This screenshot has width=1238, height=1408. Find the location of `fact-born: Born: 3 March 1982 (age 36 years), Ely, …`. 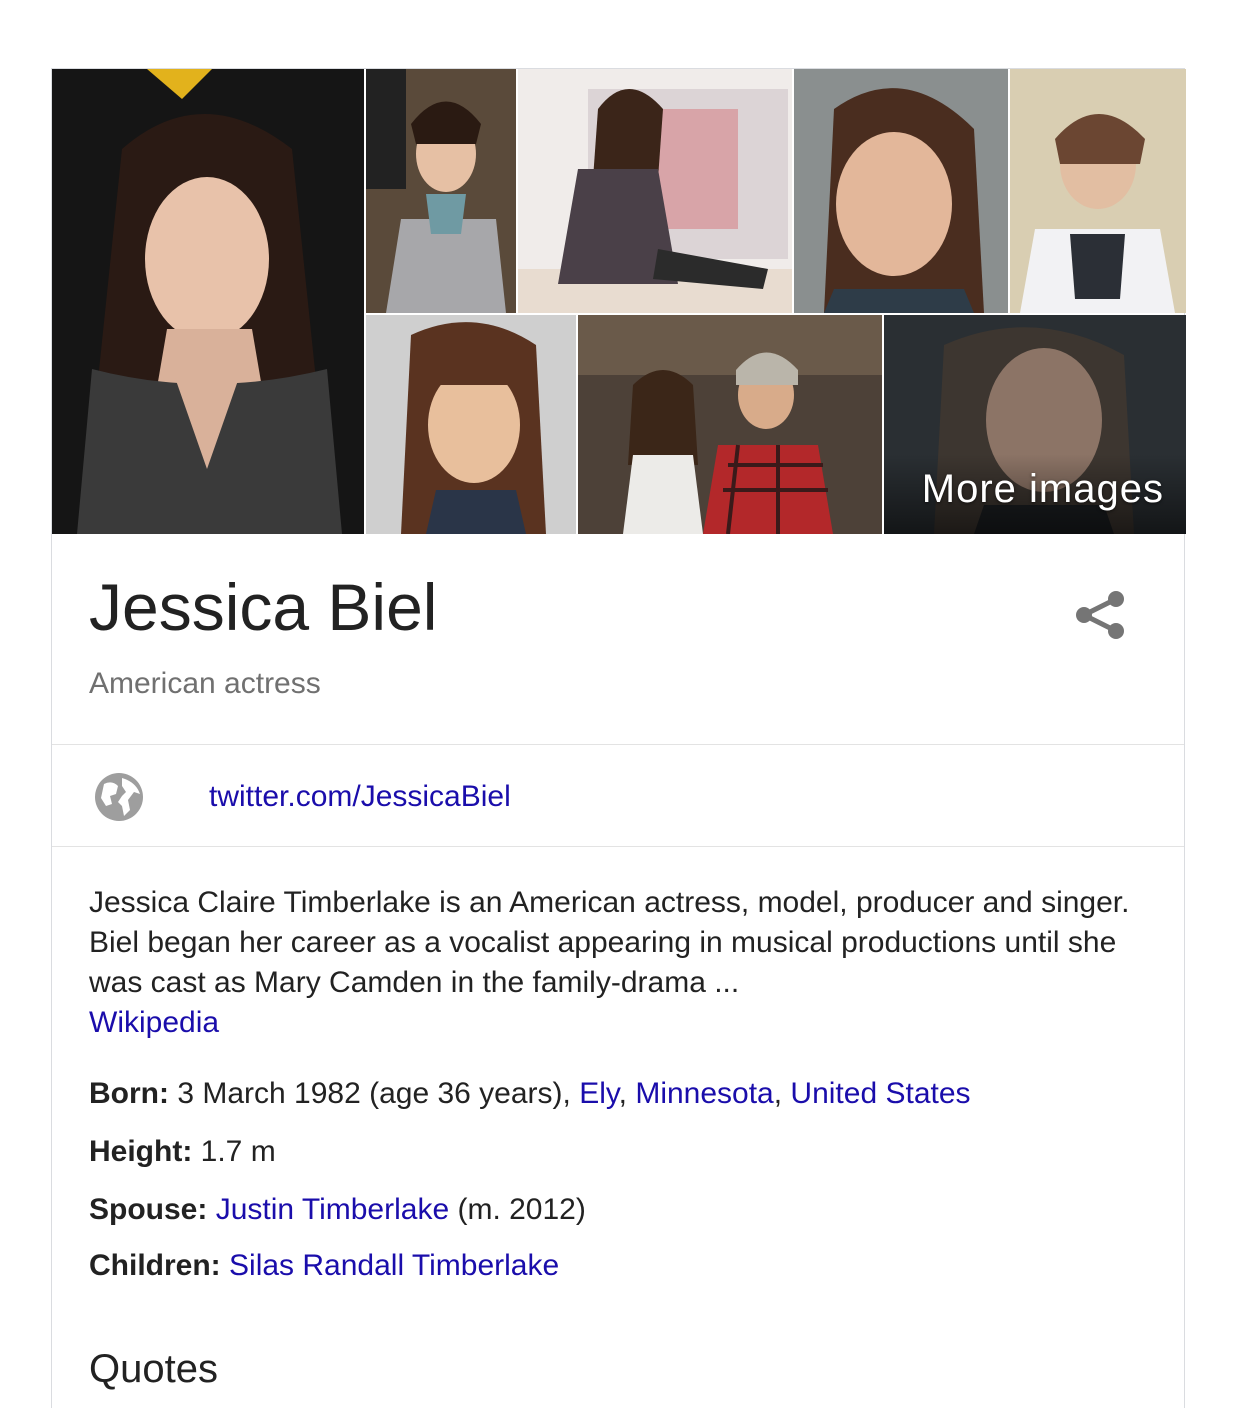

fact-born: Born: 3 March 1982 (age 36 years), Ely, … is located at coordinates (530, 1094).